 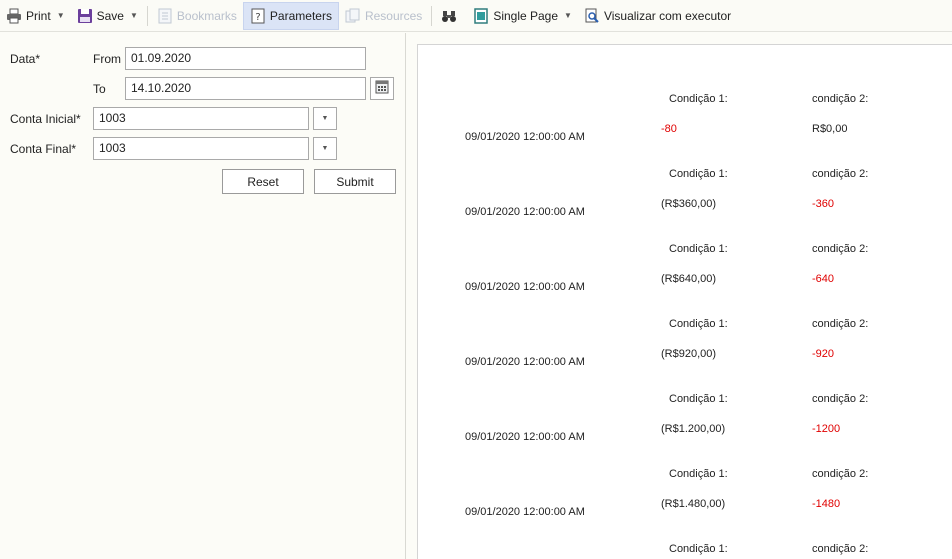 I want to click on data-label: Data*, so click(x=25, y=59).